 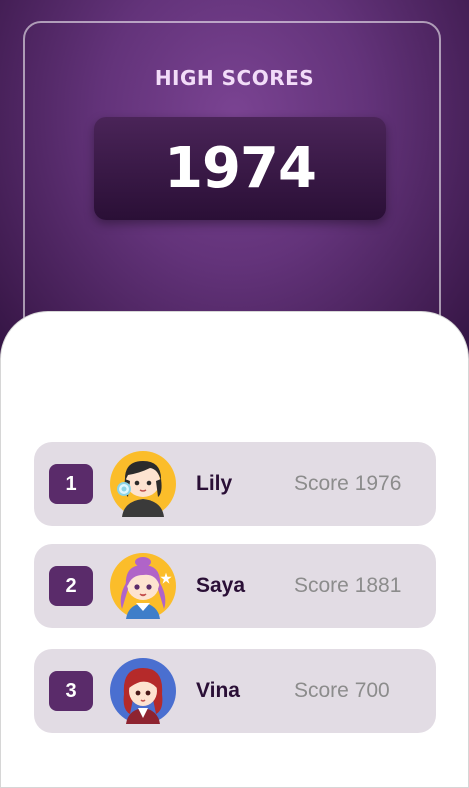 What do you see at coordinates (214, 483) in the screenshot?
I see `player-name: Lily` at bounding box center [214, 483].